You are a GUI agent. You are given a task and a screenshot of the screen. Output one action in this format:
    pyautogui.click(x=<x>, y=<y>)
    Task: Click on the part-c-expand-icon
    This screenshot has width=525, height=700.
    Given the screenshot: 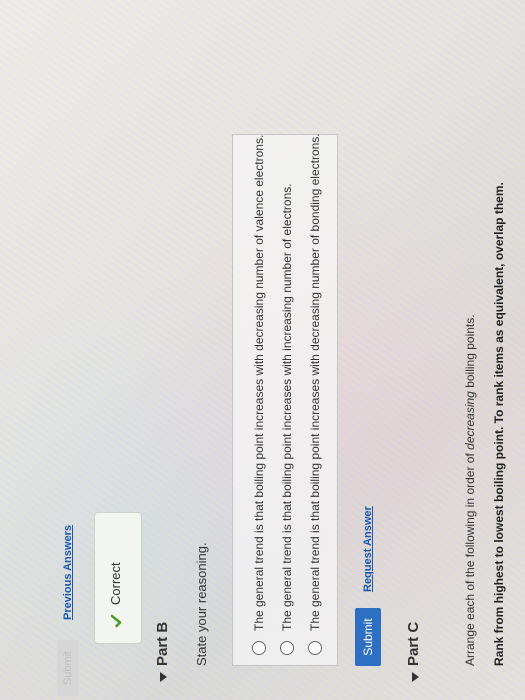 What is the action you would take?
    pyautogui.click(x=415, y=677)
    